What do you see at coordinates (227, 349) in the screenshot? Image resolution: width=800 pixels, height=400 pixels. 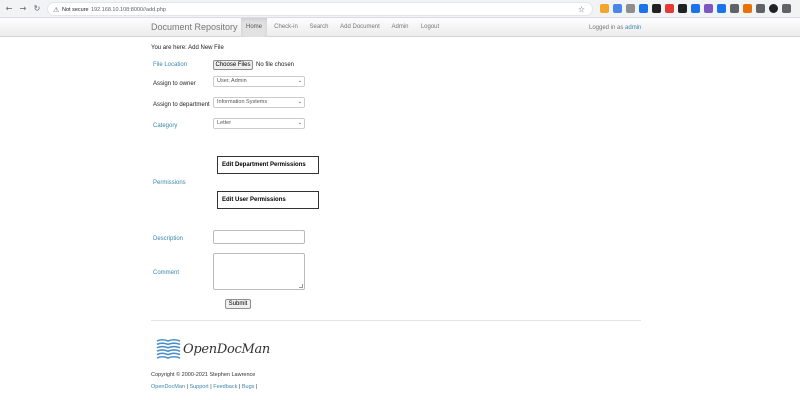 I see `footer-logo-text: OpenDocMan` at bounding box center [227, 349].